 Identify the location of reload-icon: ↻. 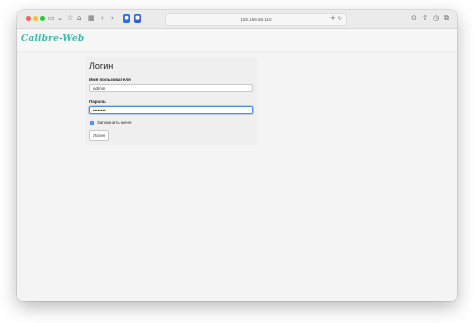
(340, 19).